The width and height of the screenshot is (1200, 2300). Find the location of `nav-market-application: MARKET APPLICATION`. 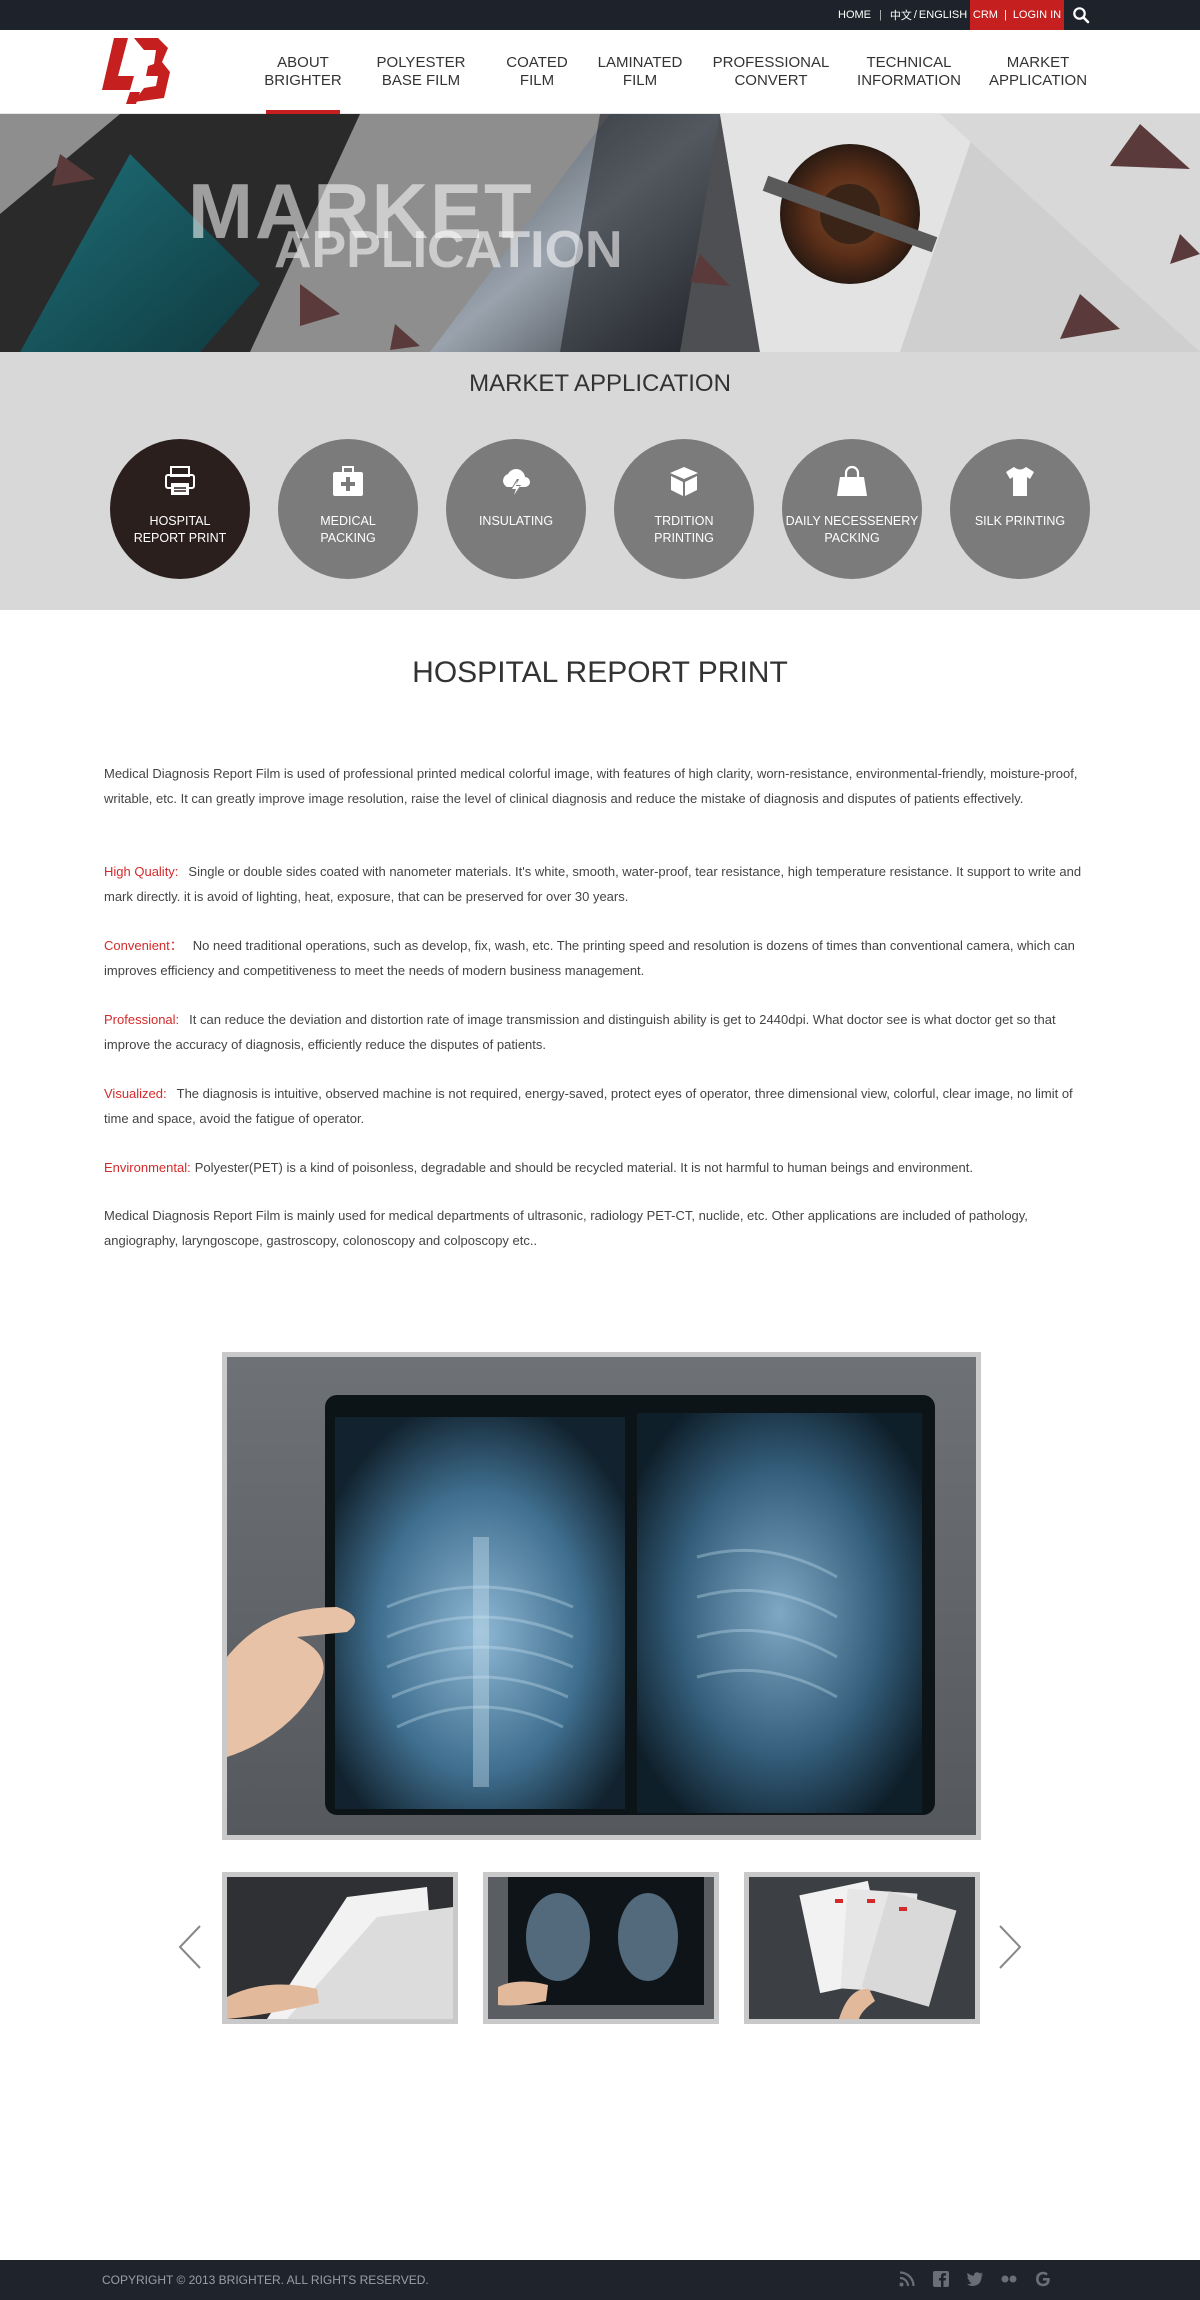

nav-market-application: MARKET APPLICATION is located at coordinates (1038, 72).